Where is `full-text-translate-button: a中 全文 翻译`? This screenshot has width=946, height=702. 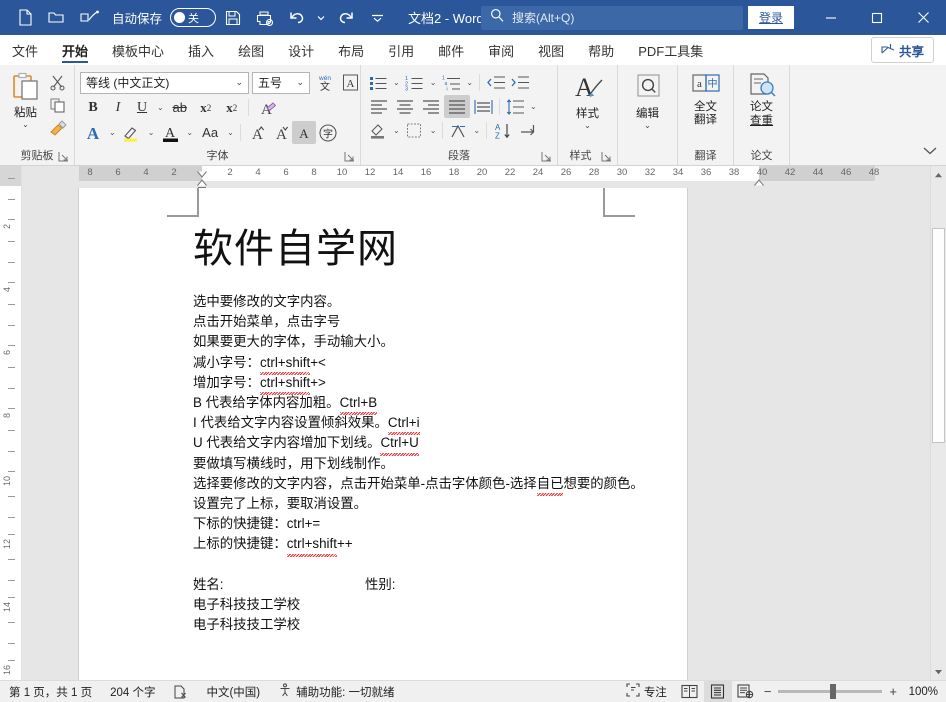 full-text-translate-button: a中 全文 翻译 is located at coordinates (705, 98).